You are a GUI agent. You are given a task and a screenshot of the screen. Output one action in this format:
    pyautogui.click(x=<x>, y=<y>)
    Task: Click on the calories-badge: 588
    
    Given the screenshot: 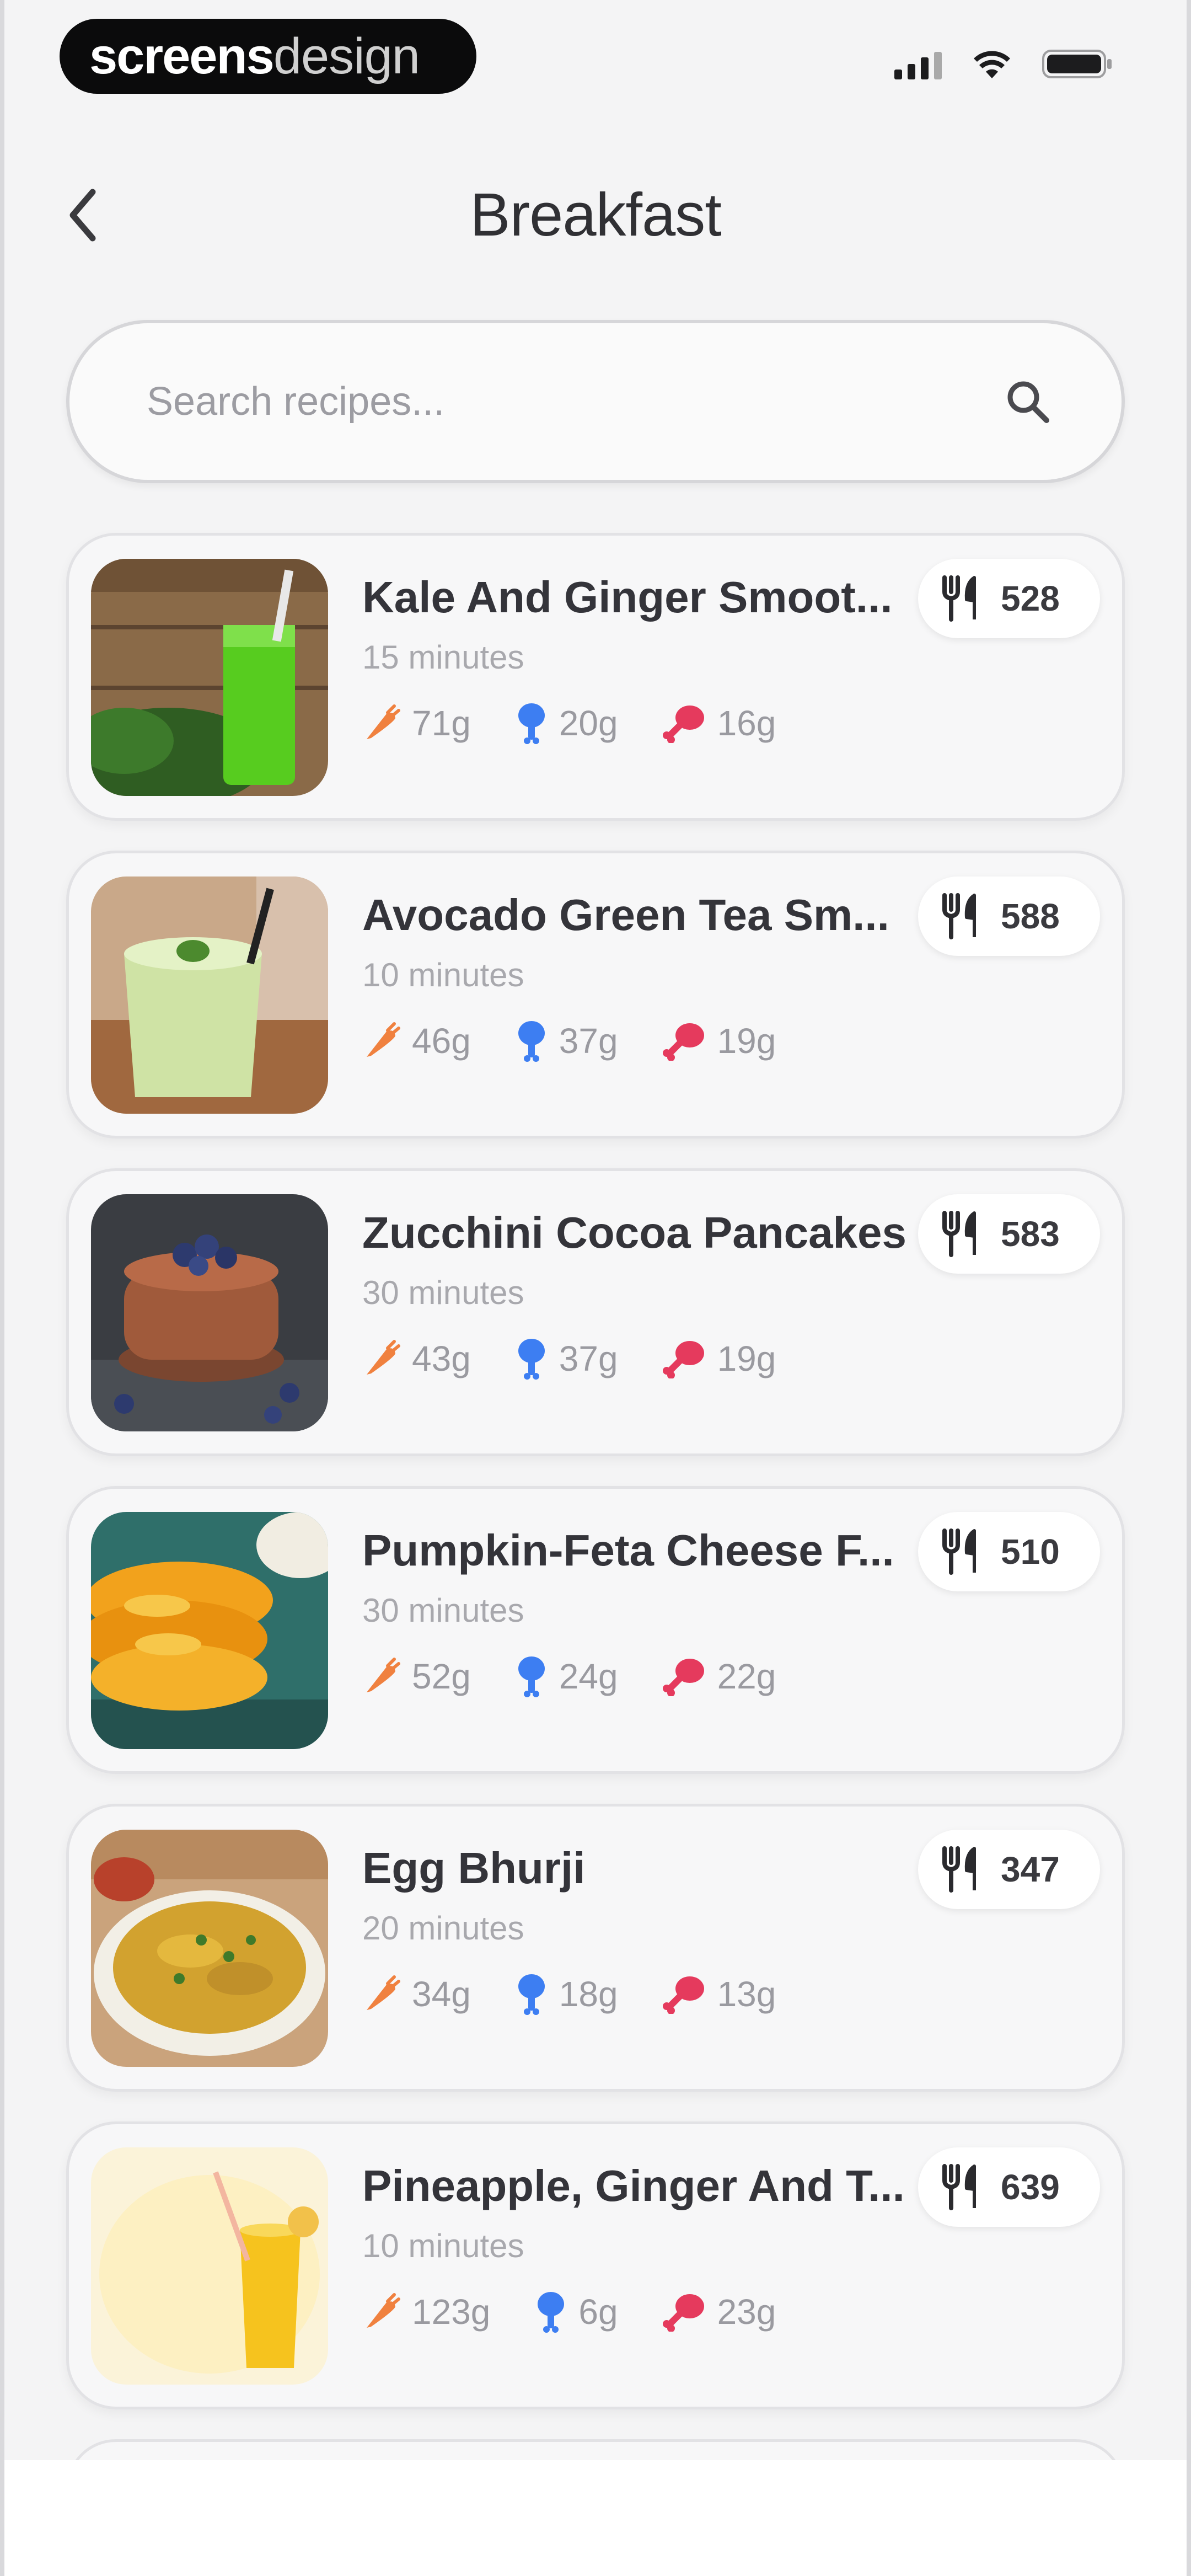 What is the action you would take?
    pyautogui.click(x=1009, y=916)
    